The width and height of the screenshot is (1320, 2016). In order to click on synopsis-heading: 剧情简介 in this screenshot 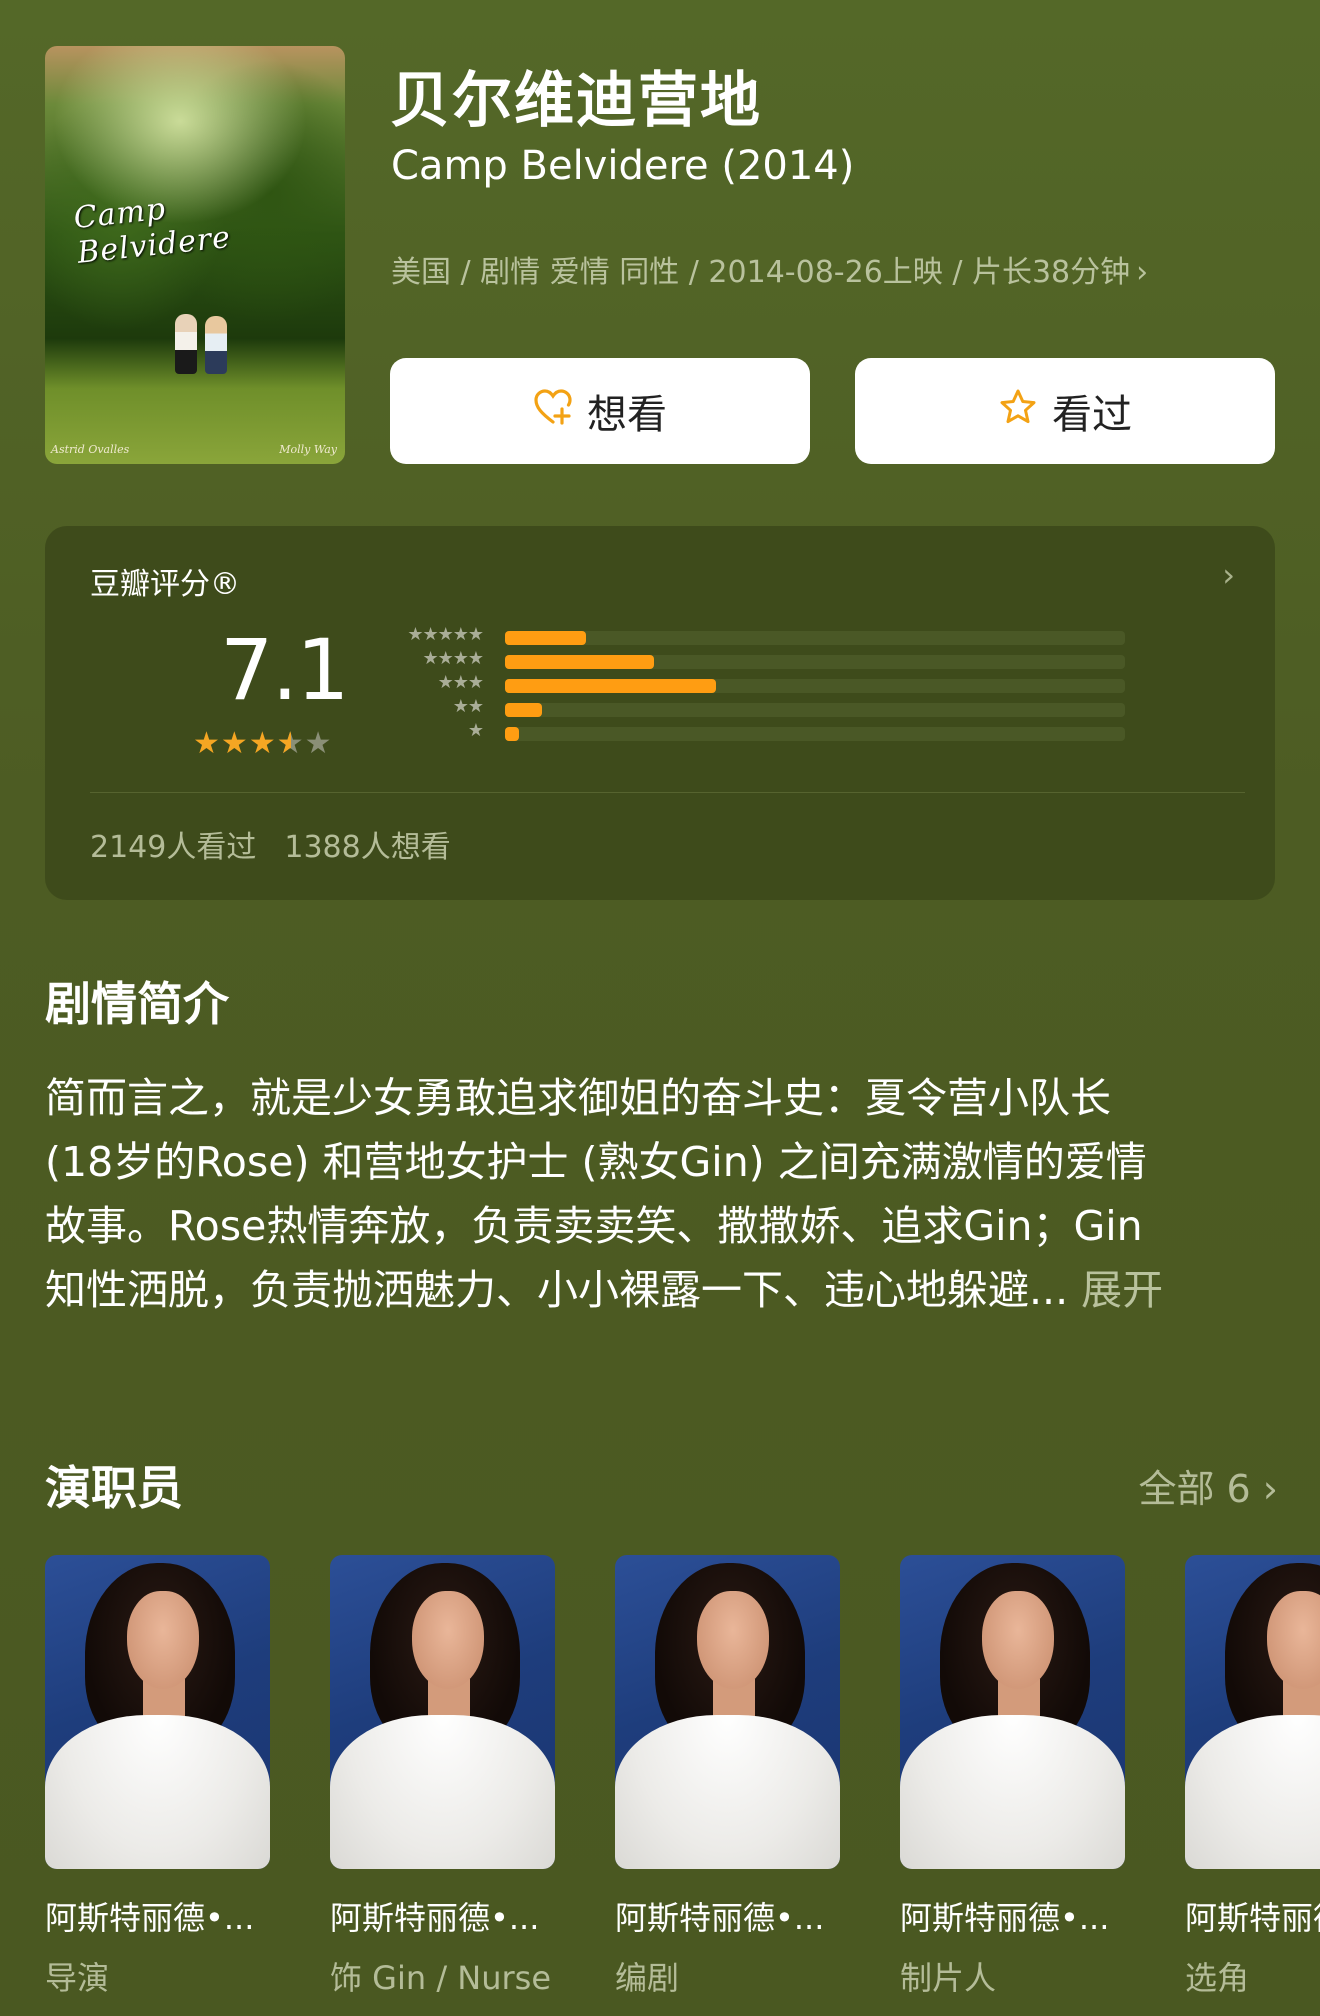, I will do `click(137, 1004)`.